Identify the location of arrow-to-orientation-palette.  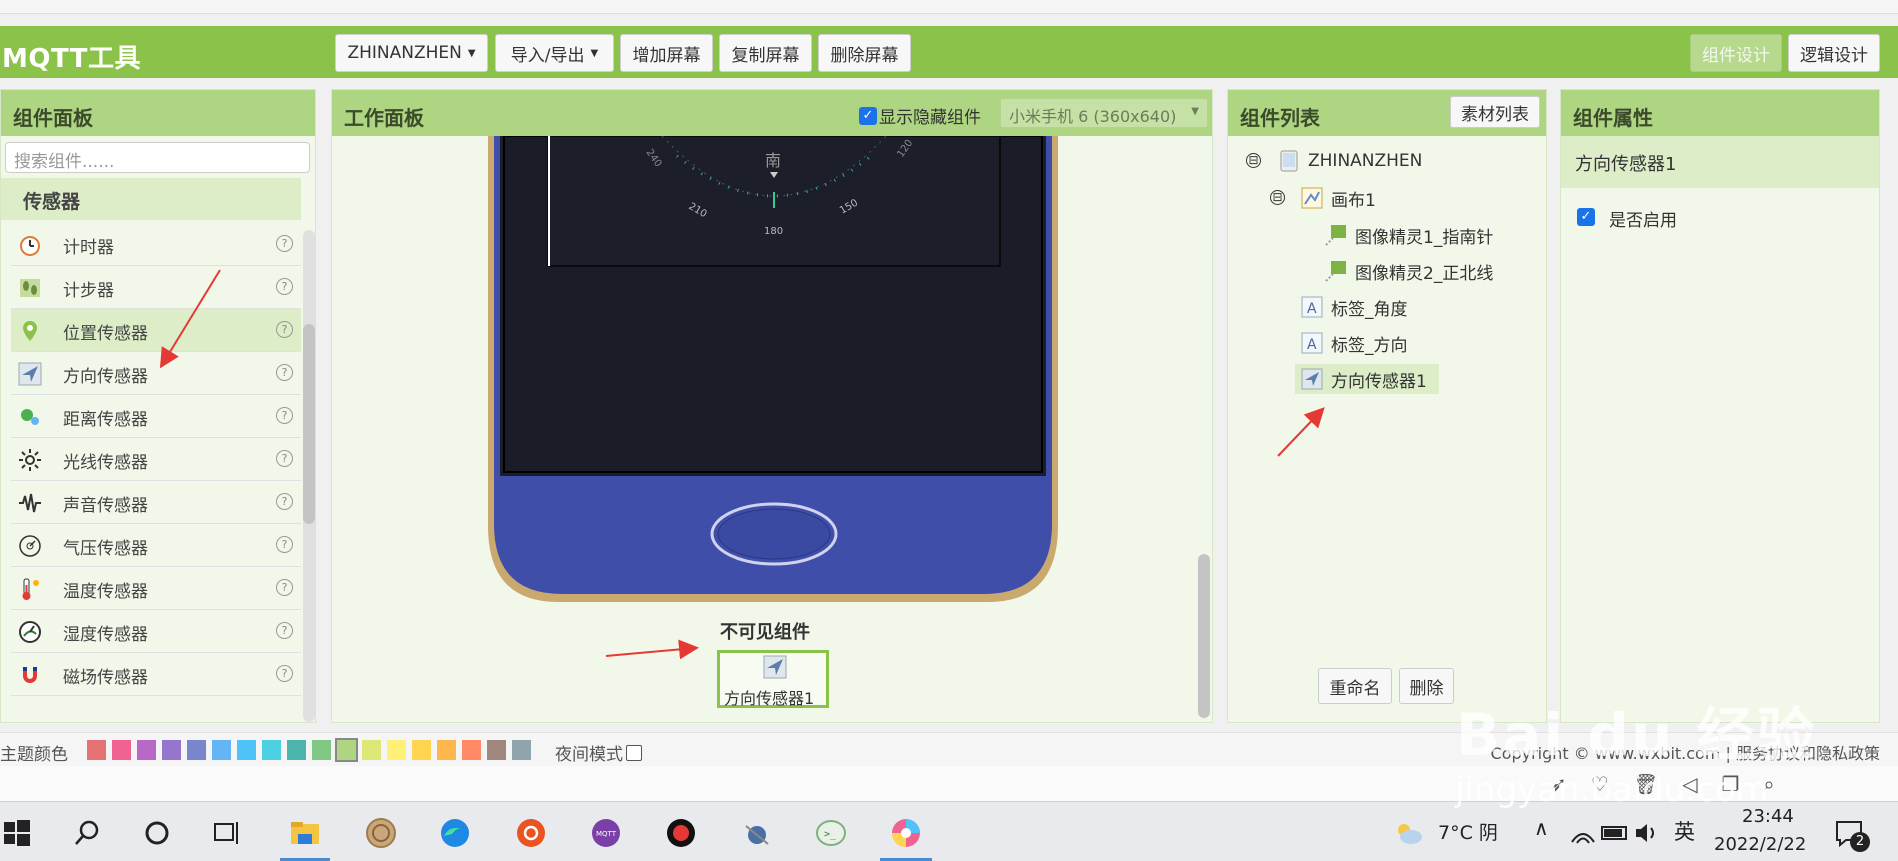
(190, 319).